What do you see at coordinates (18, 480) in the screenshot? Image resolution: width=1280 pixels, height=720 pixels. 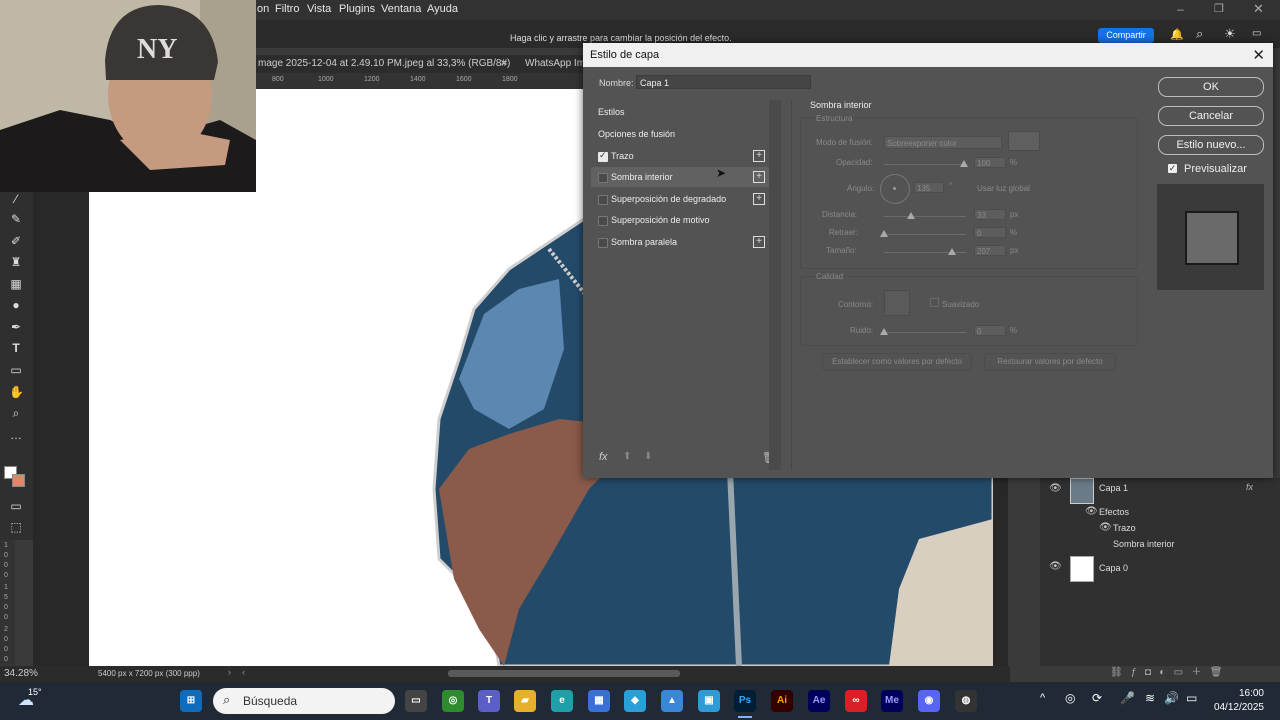 I see `background-color-swatch` at bounding box center [18, 480].